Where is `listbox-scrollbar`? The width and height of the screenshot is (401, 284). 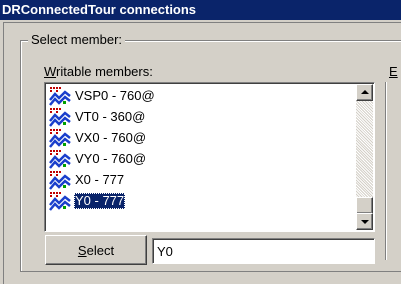 listbox-scrollbar is located at coordinates (364, 157).